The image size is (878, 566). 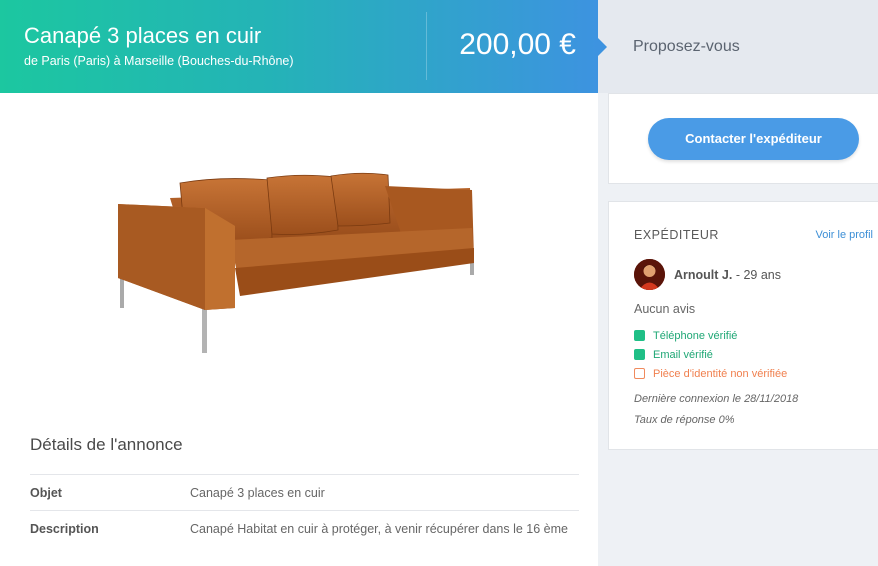 What do you see at coordinates (695, 336) in the screenshot?
I see `verification-label: Téléphone vérifié` at bounding box center [695, 336].